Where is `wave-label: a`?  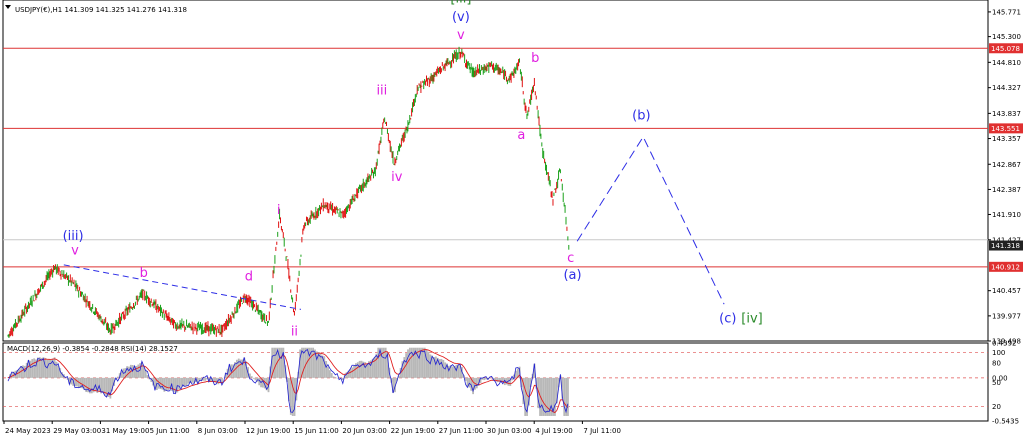 wave-label: a is located at coordinates (521, 135).